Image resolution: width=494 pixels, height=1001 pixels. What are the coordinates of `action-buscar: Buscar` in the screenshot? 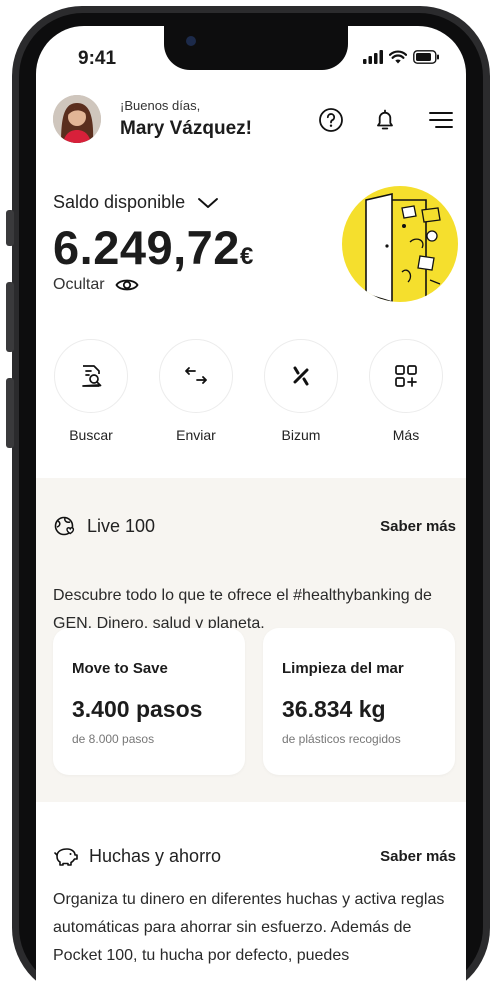 It's located at (91, 391).